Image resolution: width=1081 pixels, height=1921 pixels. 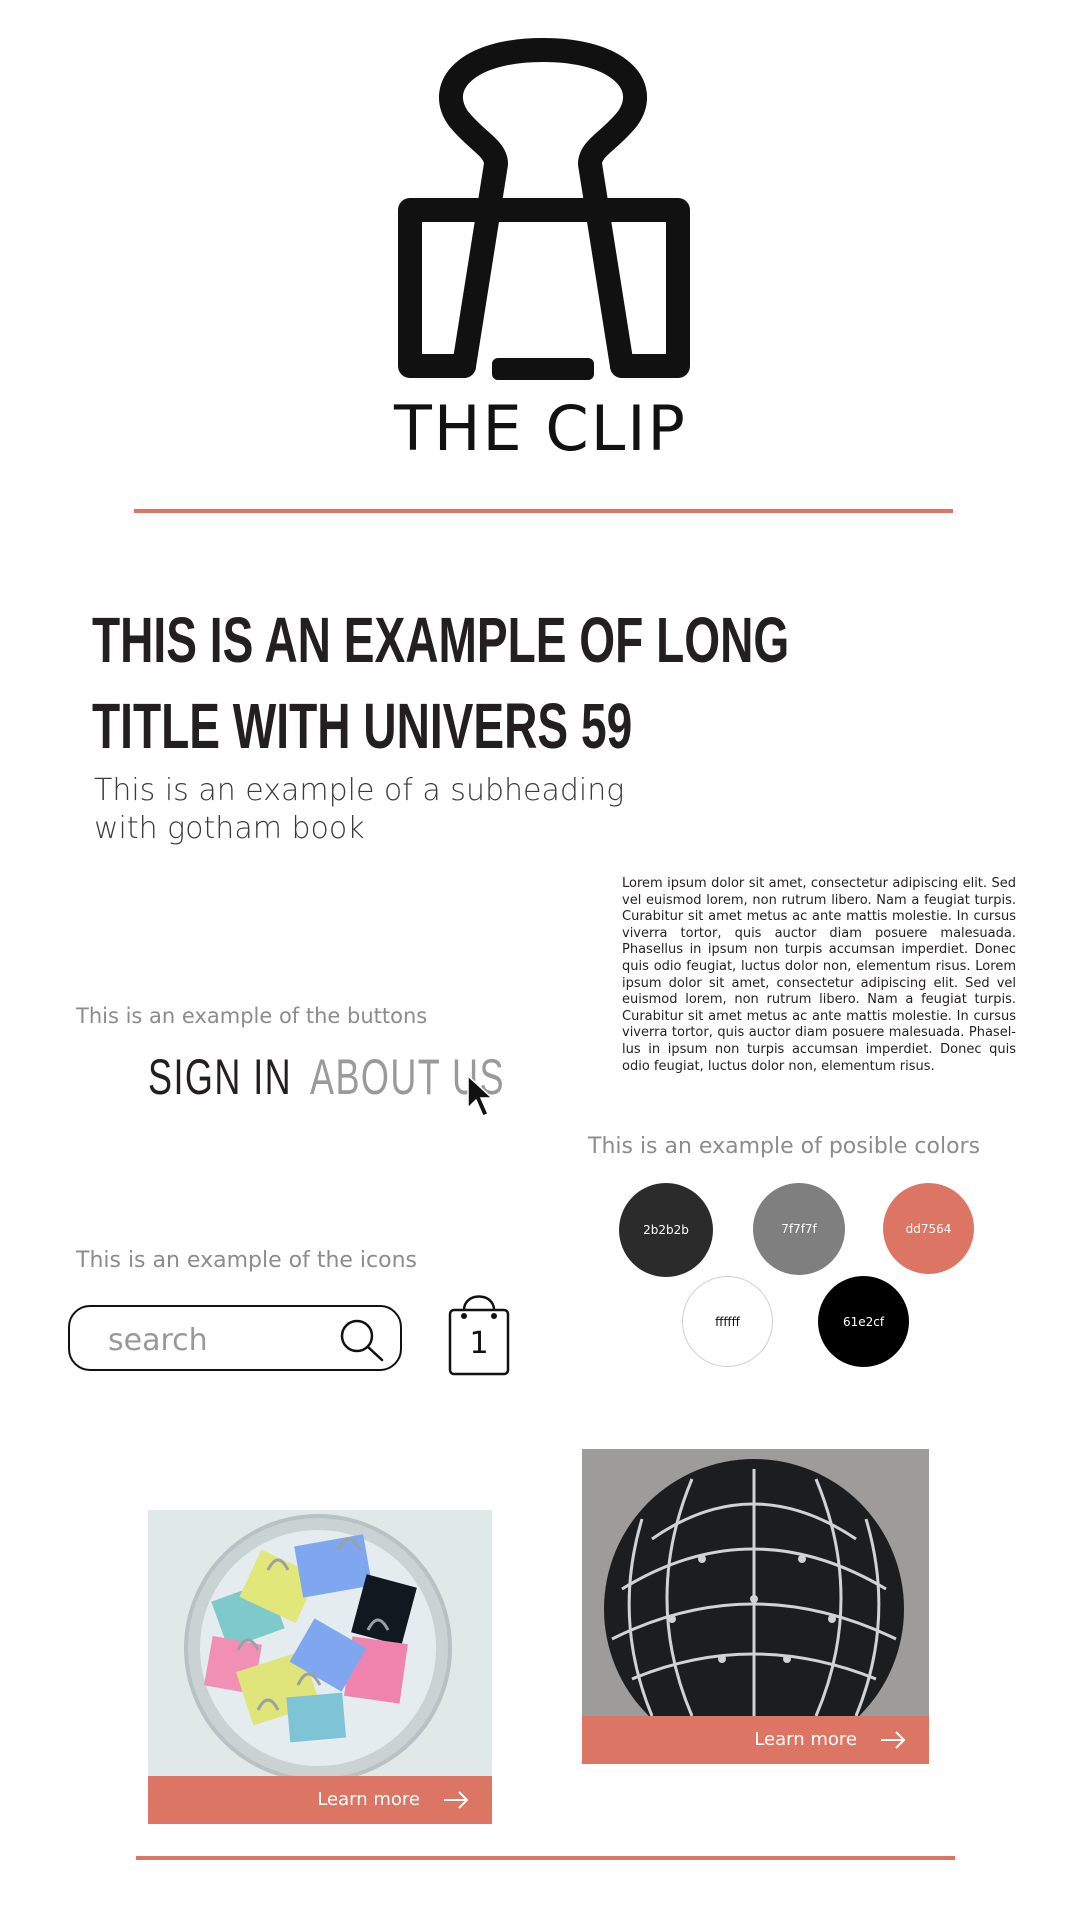 What do you see at coordinates (755, 1582) in the screenshot?
I see `clip-sphere-image` at bounding box center [755, 1582].